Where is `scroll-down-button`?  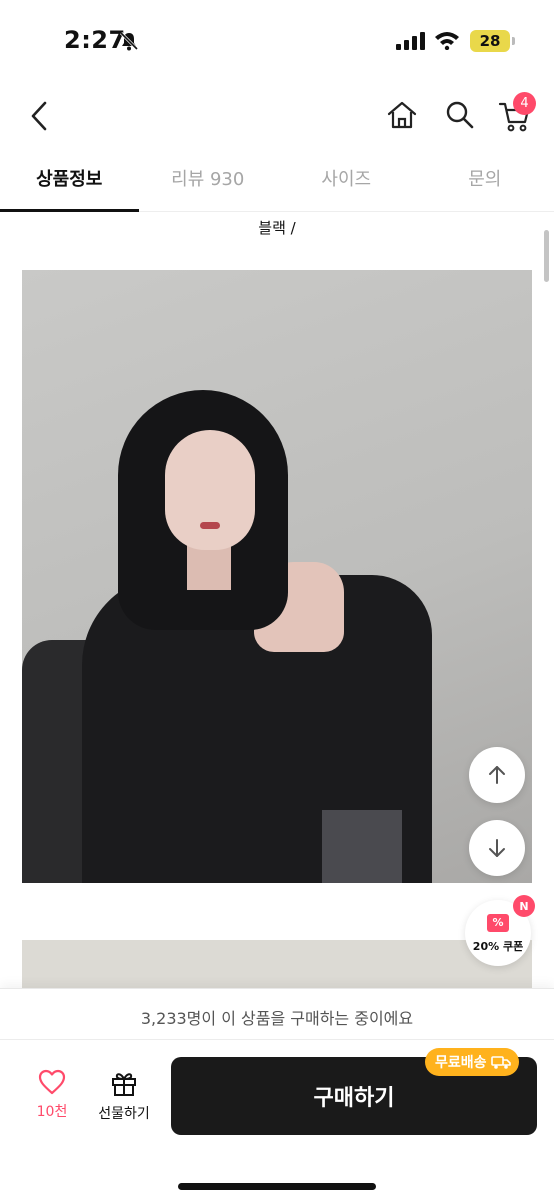
scroll-down-button is located at coordinates (497, 848).